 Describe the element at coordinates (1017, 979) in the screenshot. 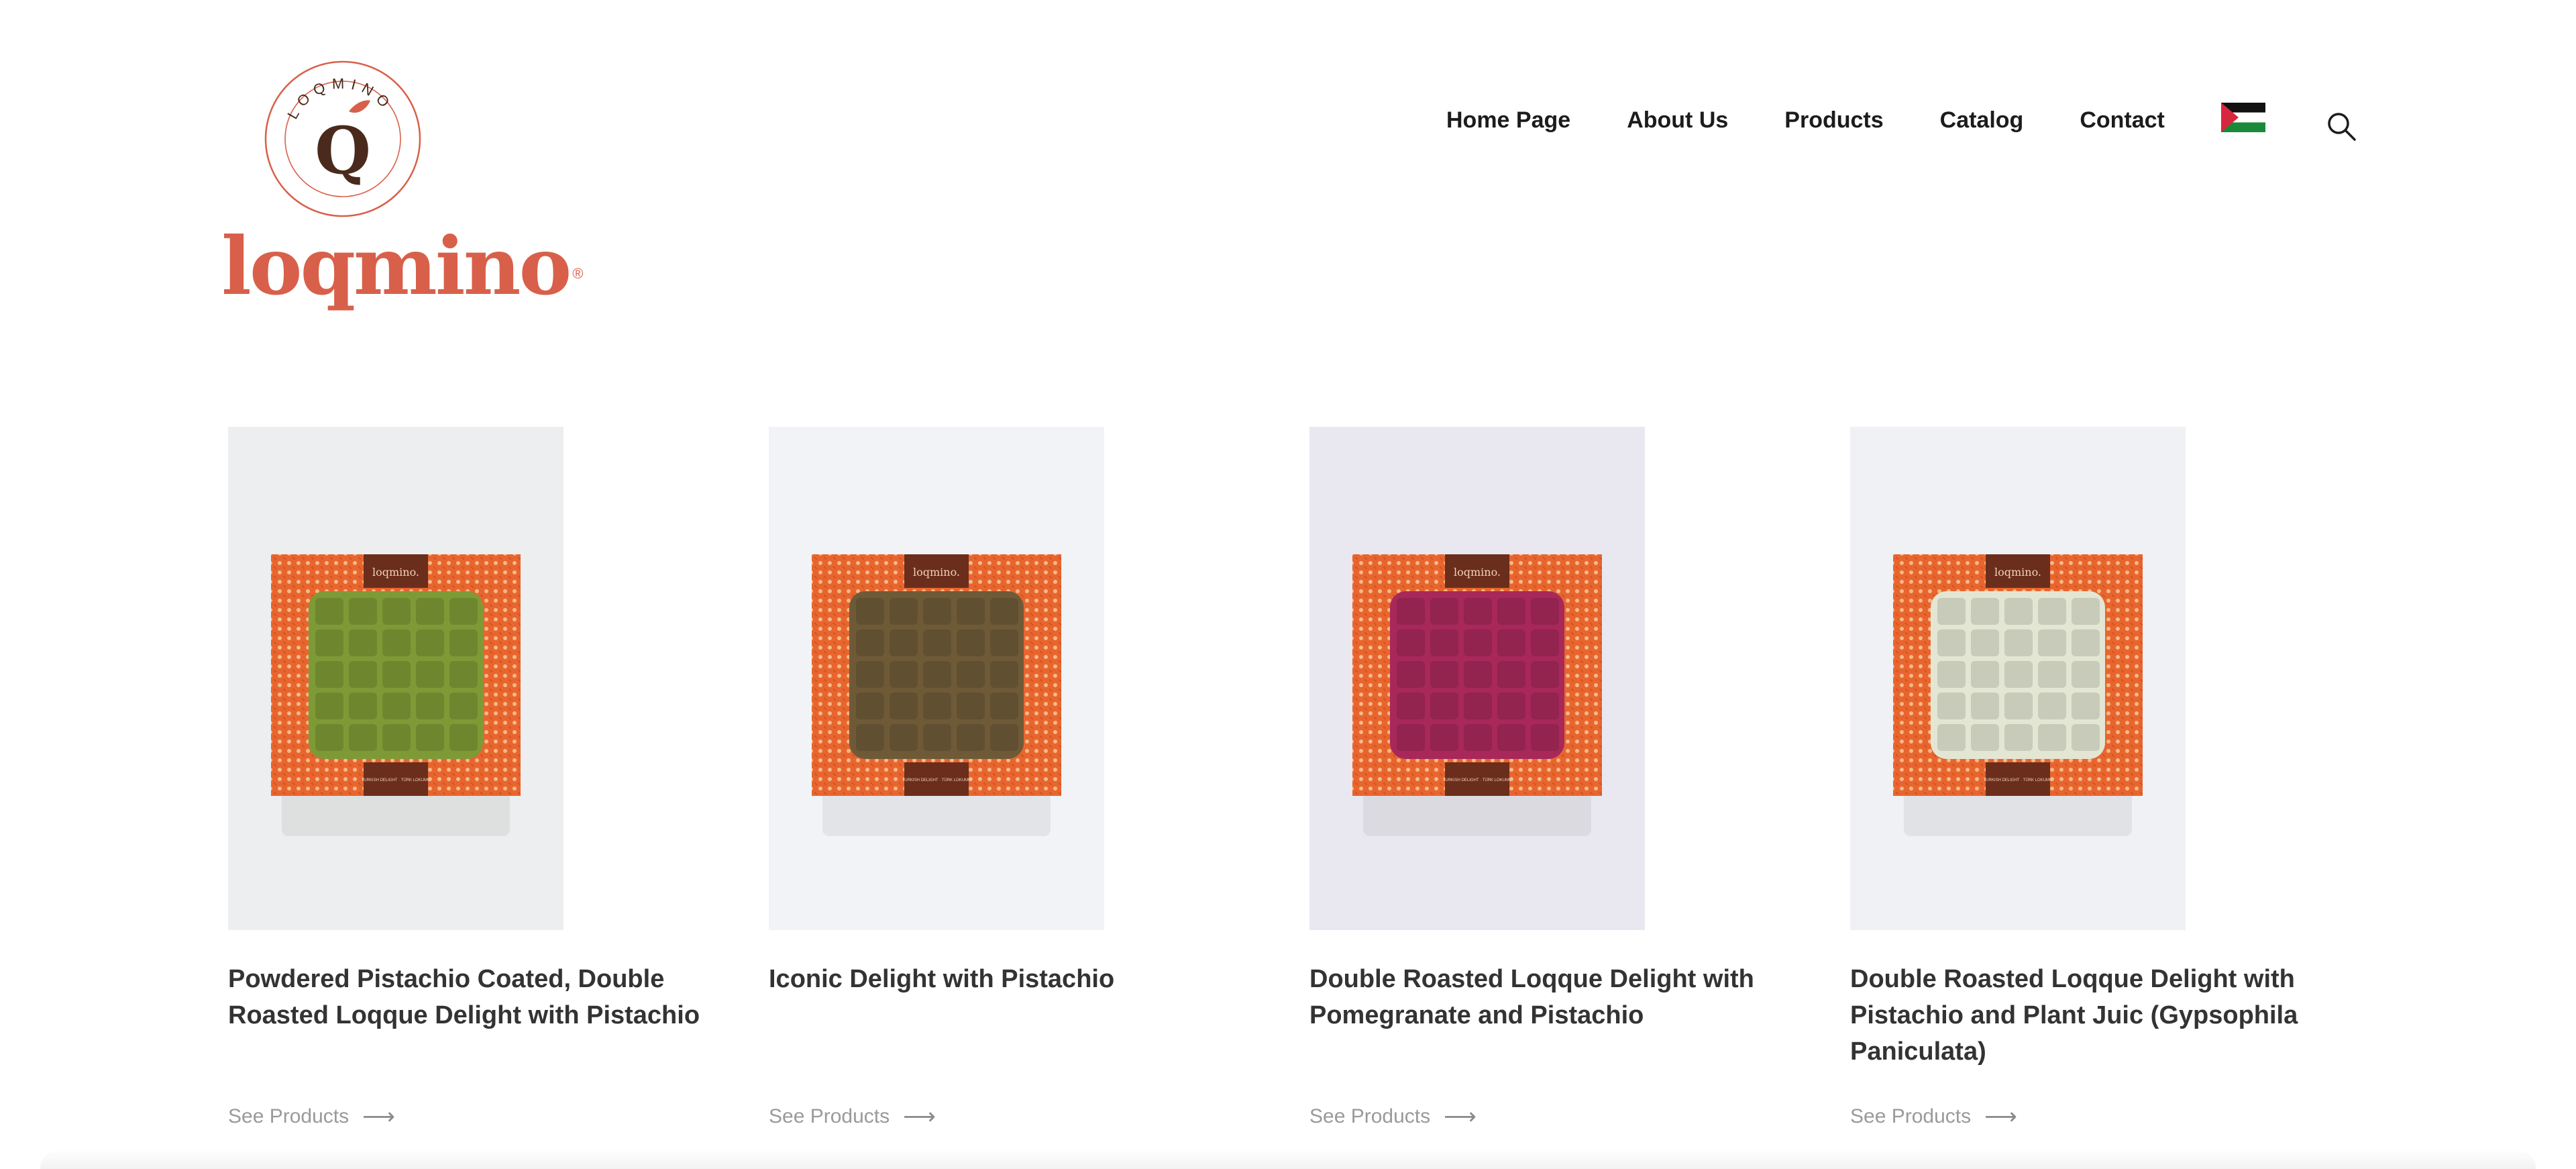

I see `product-title: Iconic Delight with Pistachio` at that location.